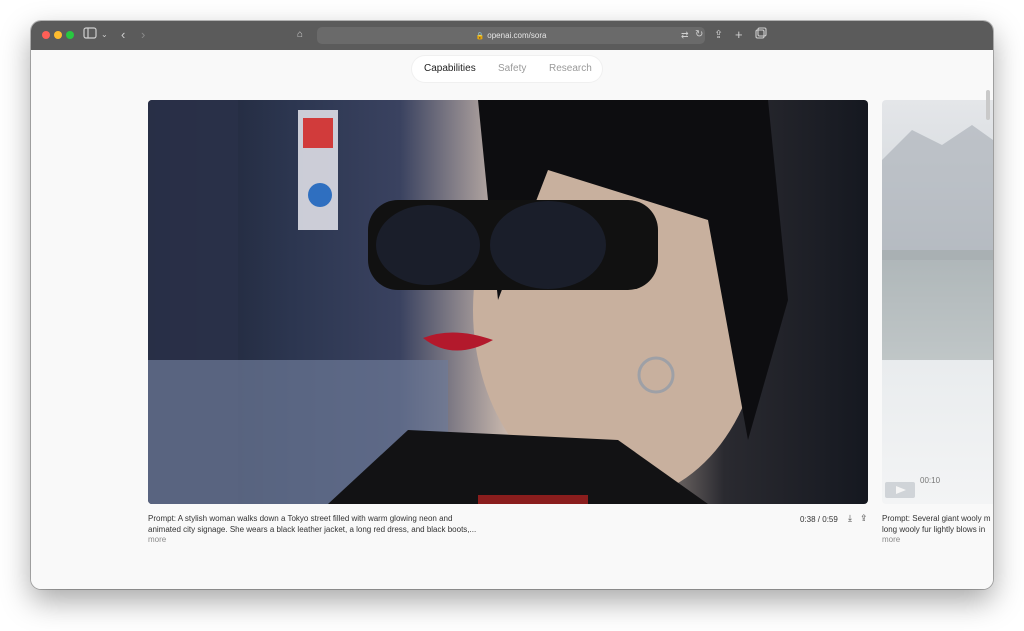 This screenshot has width=1024, height=631. I want to click on video-time: 0:38 / 0:59, so click(819, 519).